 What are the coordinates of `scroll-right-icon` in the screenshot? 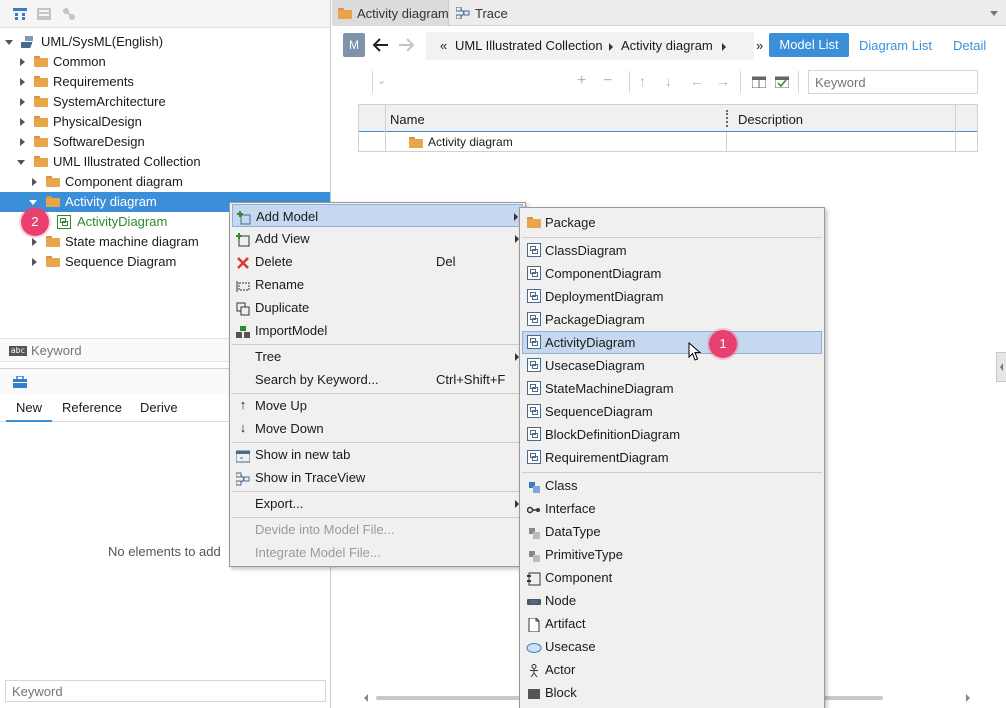 It's located at (968, 698).